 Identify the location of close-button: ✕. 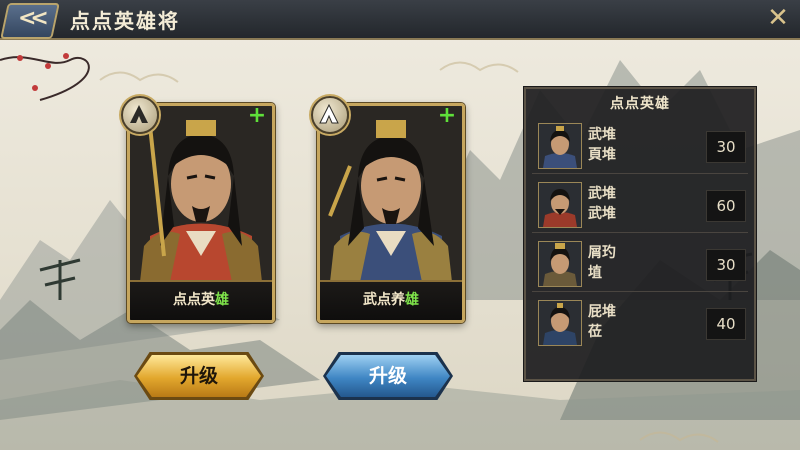
(778, 18).